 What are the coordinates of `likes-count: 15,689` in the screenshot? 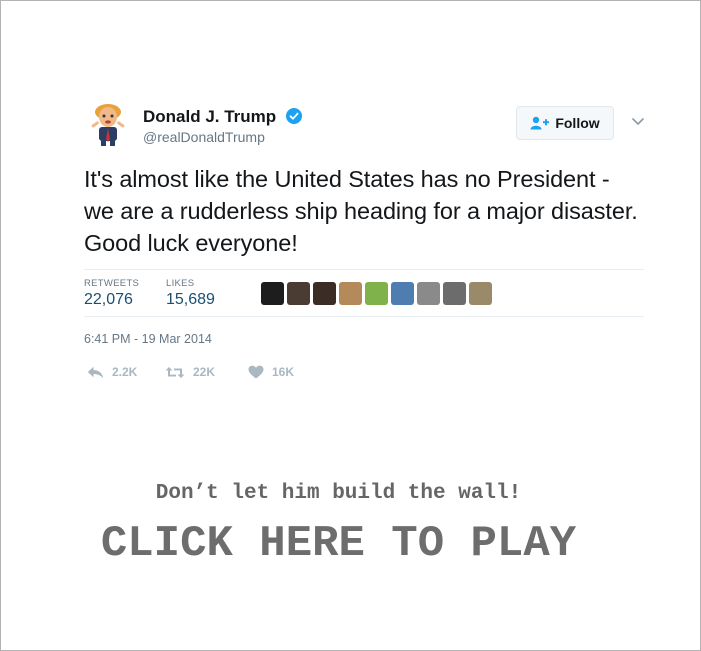 It's located at (190, 300).